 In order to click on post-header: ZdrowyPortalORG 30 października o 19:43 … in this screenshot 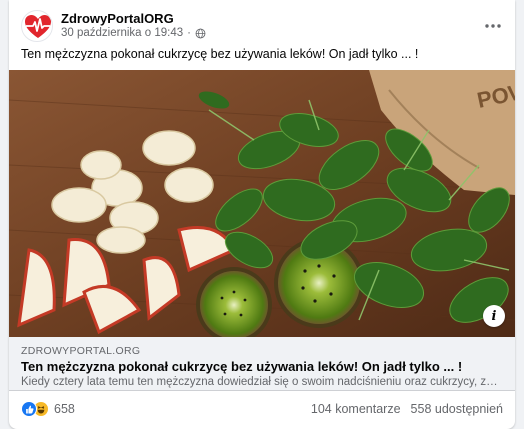, I will do `click(262, 26)`.